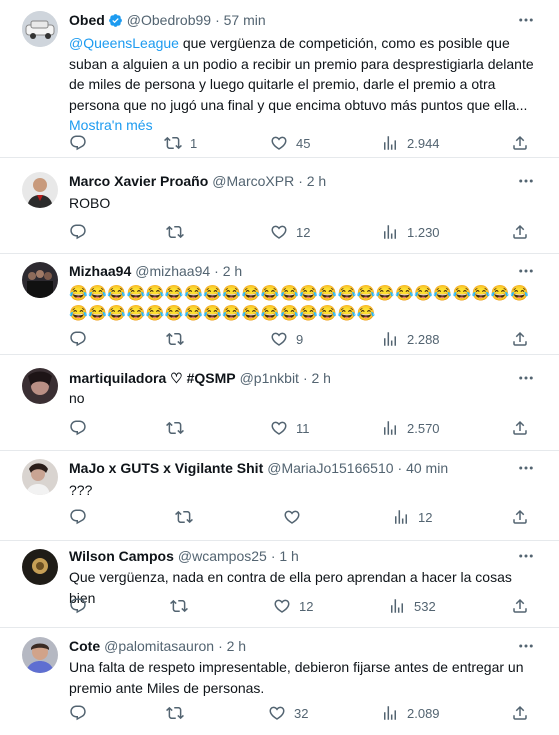  I want to click on mention-link: @QueensLeague, so click(124, 43).